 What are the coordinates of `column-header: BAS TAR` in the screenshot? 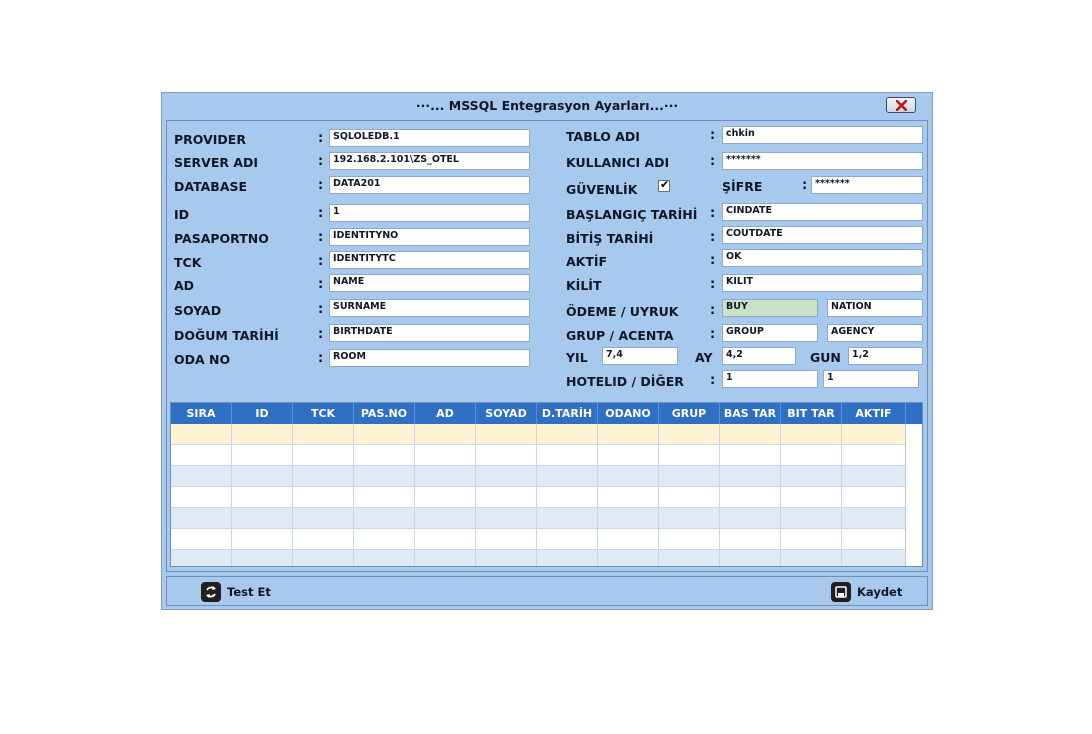 It's located at (750, 413).